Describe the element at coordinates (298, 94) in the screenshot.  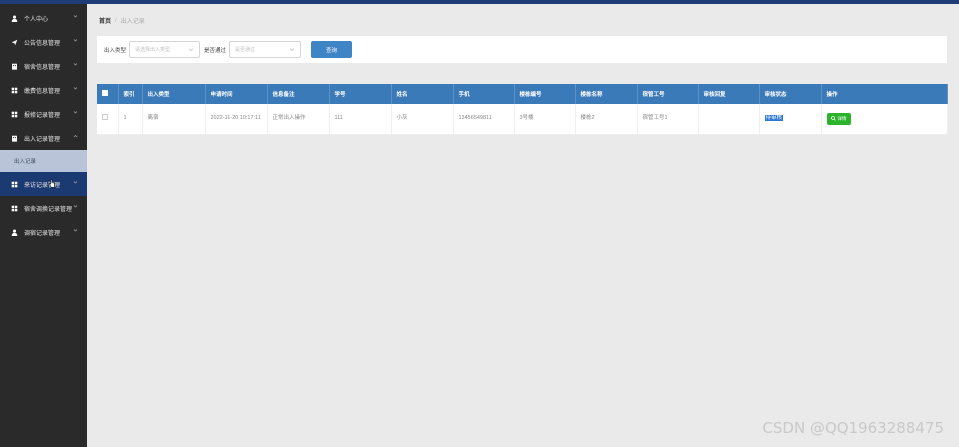
I see `column-header: 信息备注` at that location.